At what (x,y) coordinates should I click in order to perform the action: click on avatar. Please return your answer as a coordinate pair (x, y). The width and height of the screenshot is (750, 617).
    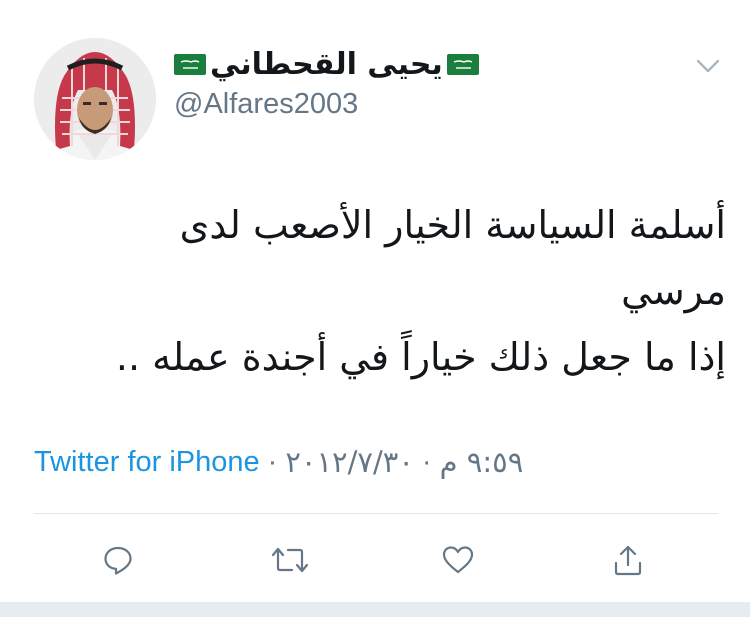
    Looking at the image, I should click on (95, 99).